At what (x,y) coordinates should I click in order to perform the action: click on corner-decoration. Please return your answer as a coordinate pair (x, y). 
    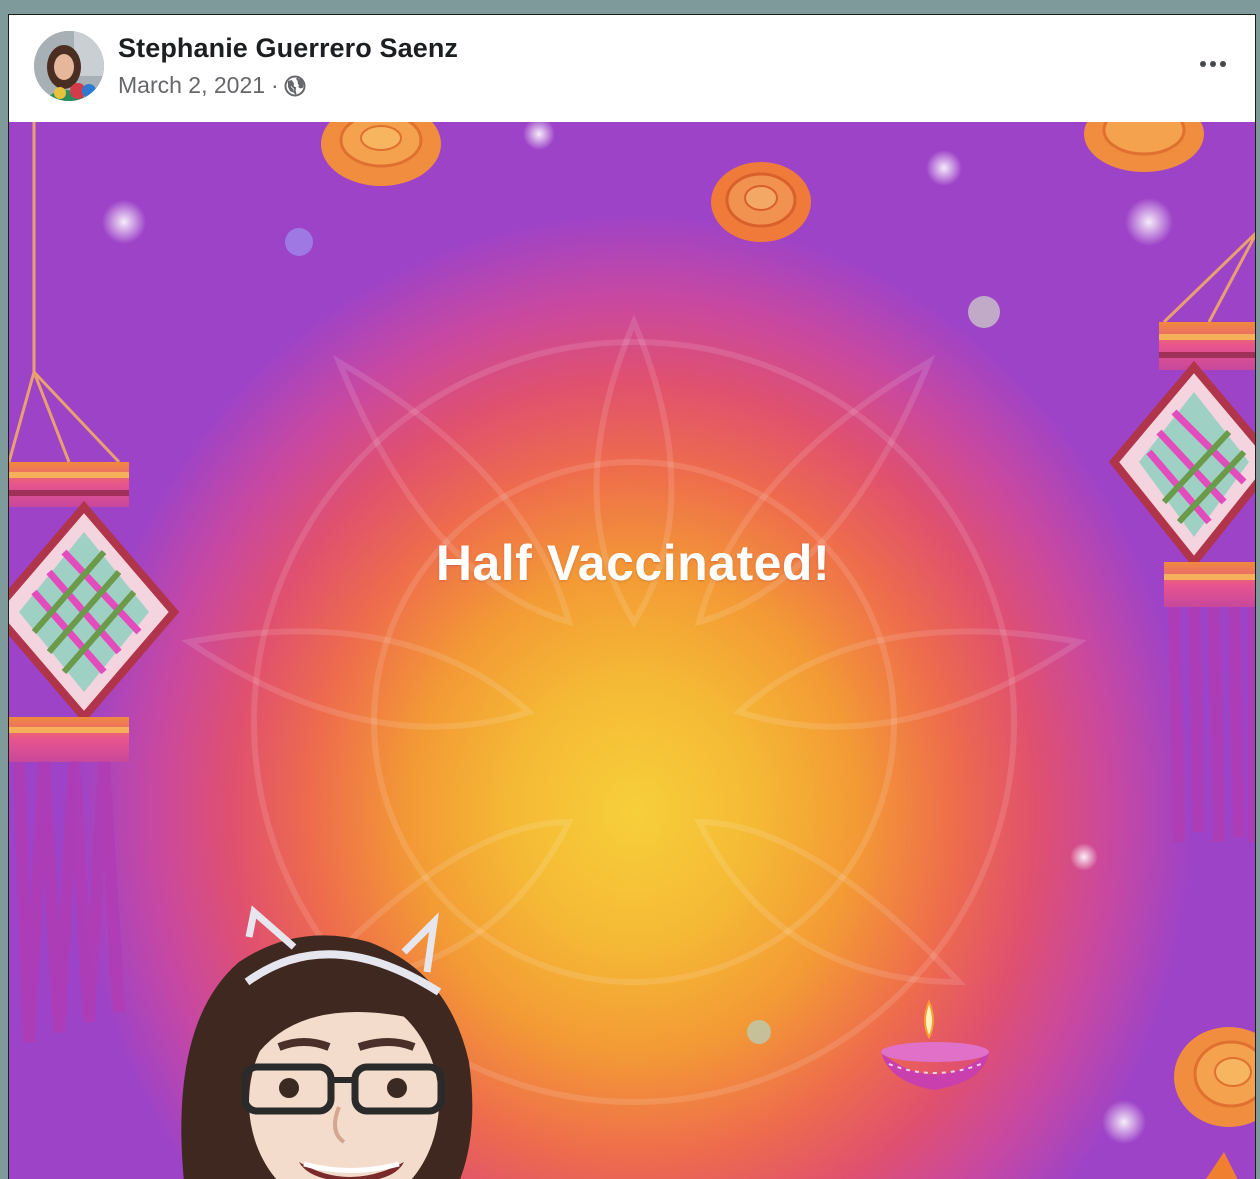
    Looking at the image, I should click on (1222, 1165).